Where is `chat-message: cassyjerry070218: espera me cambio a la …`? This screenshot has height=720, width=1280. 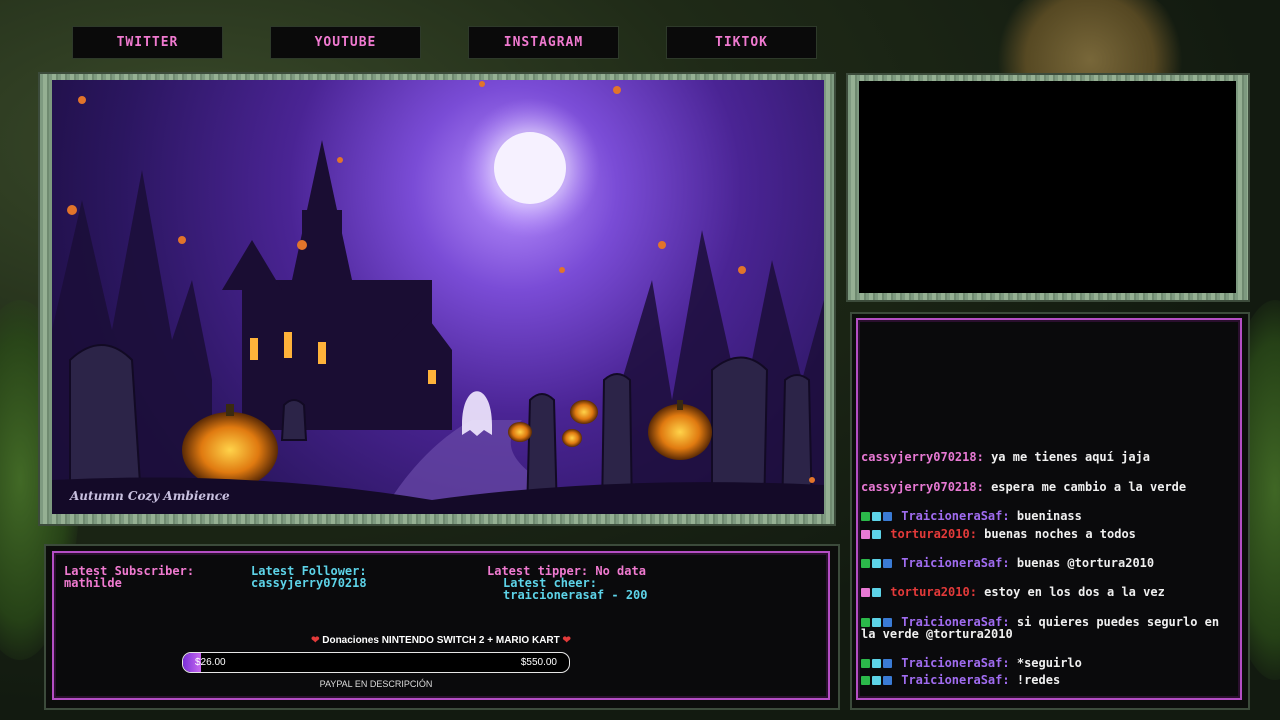
chat-message: cassyjerry070218: espera me cambio a la … is located at coordinates (1048, 487).